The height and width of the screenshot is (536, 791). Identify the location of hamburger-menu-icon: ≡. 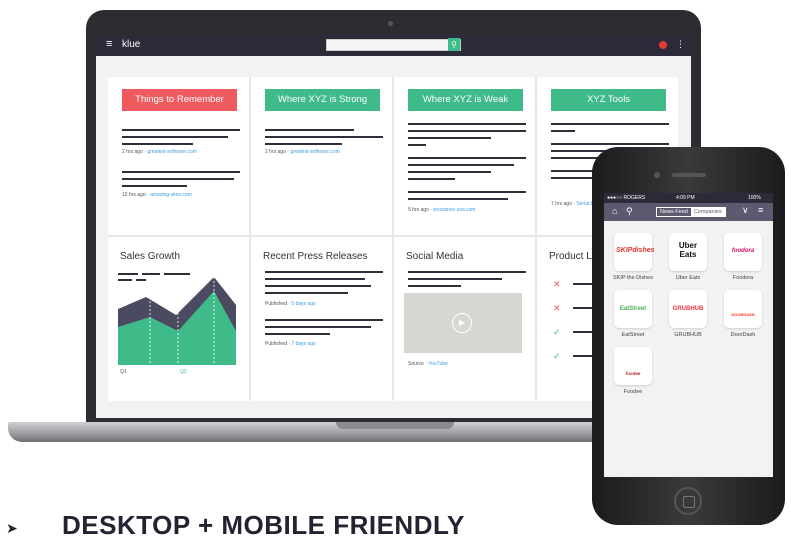
(109, 44).